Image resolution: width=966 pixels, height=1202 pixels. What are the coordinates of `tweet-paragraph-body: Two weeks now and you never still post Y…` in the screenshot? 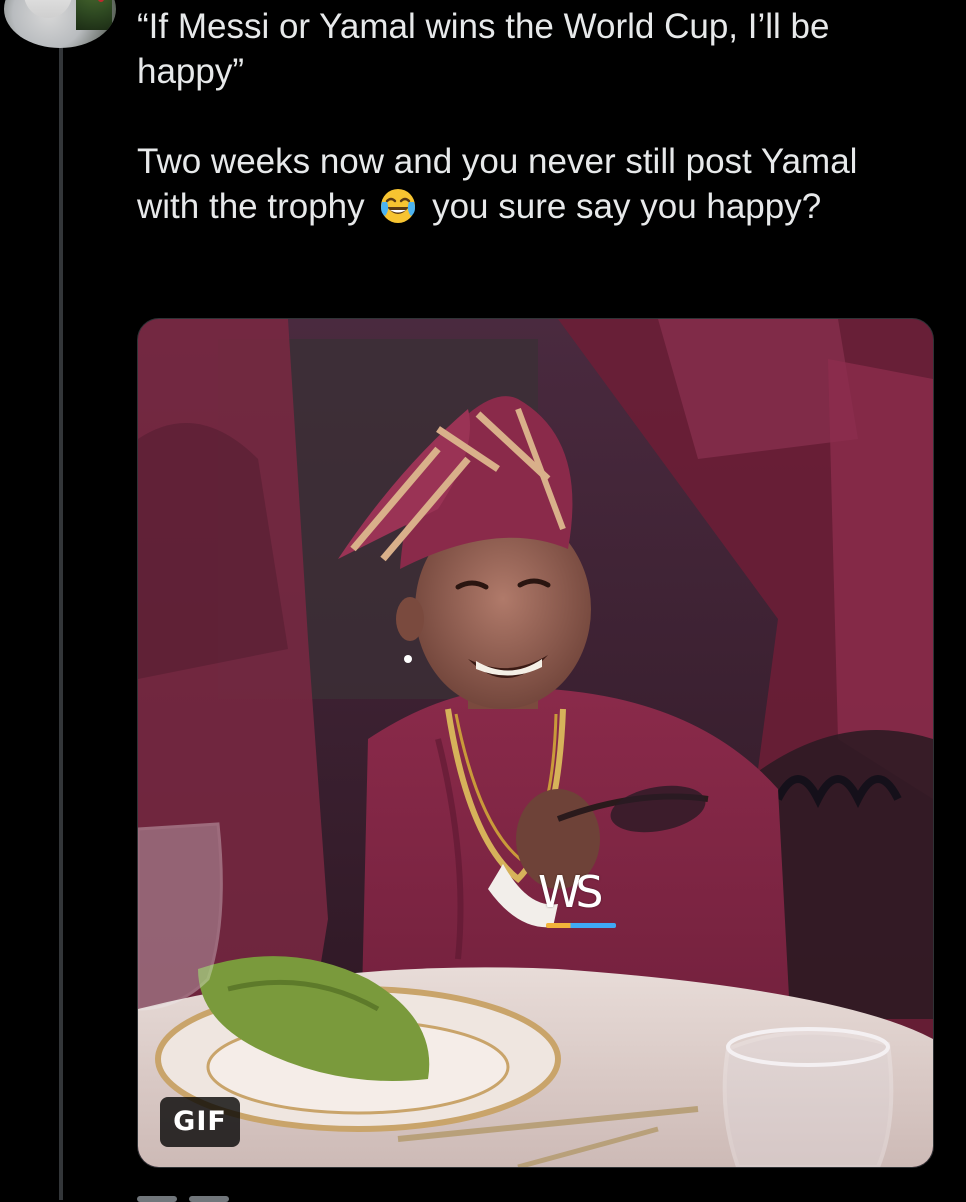 It's located at (532, 184).